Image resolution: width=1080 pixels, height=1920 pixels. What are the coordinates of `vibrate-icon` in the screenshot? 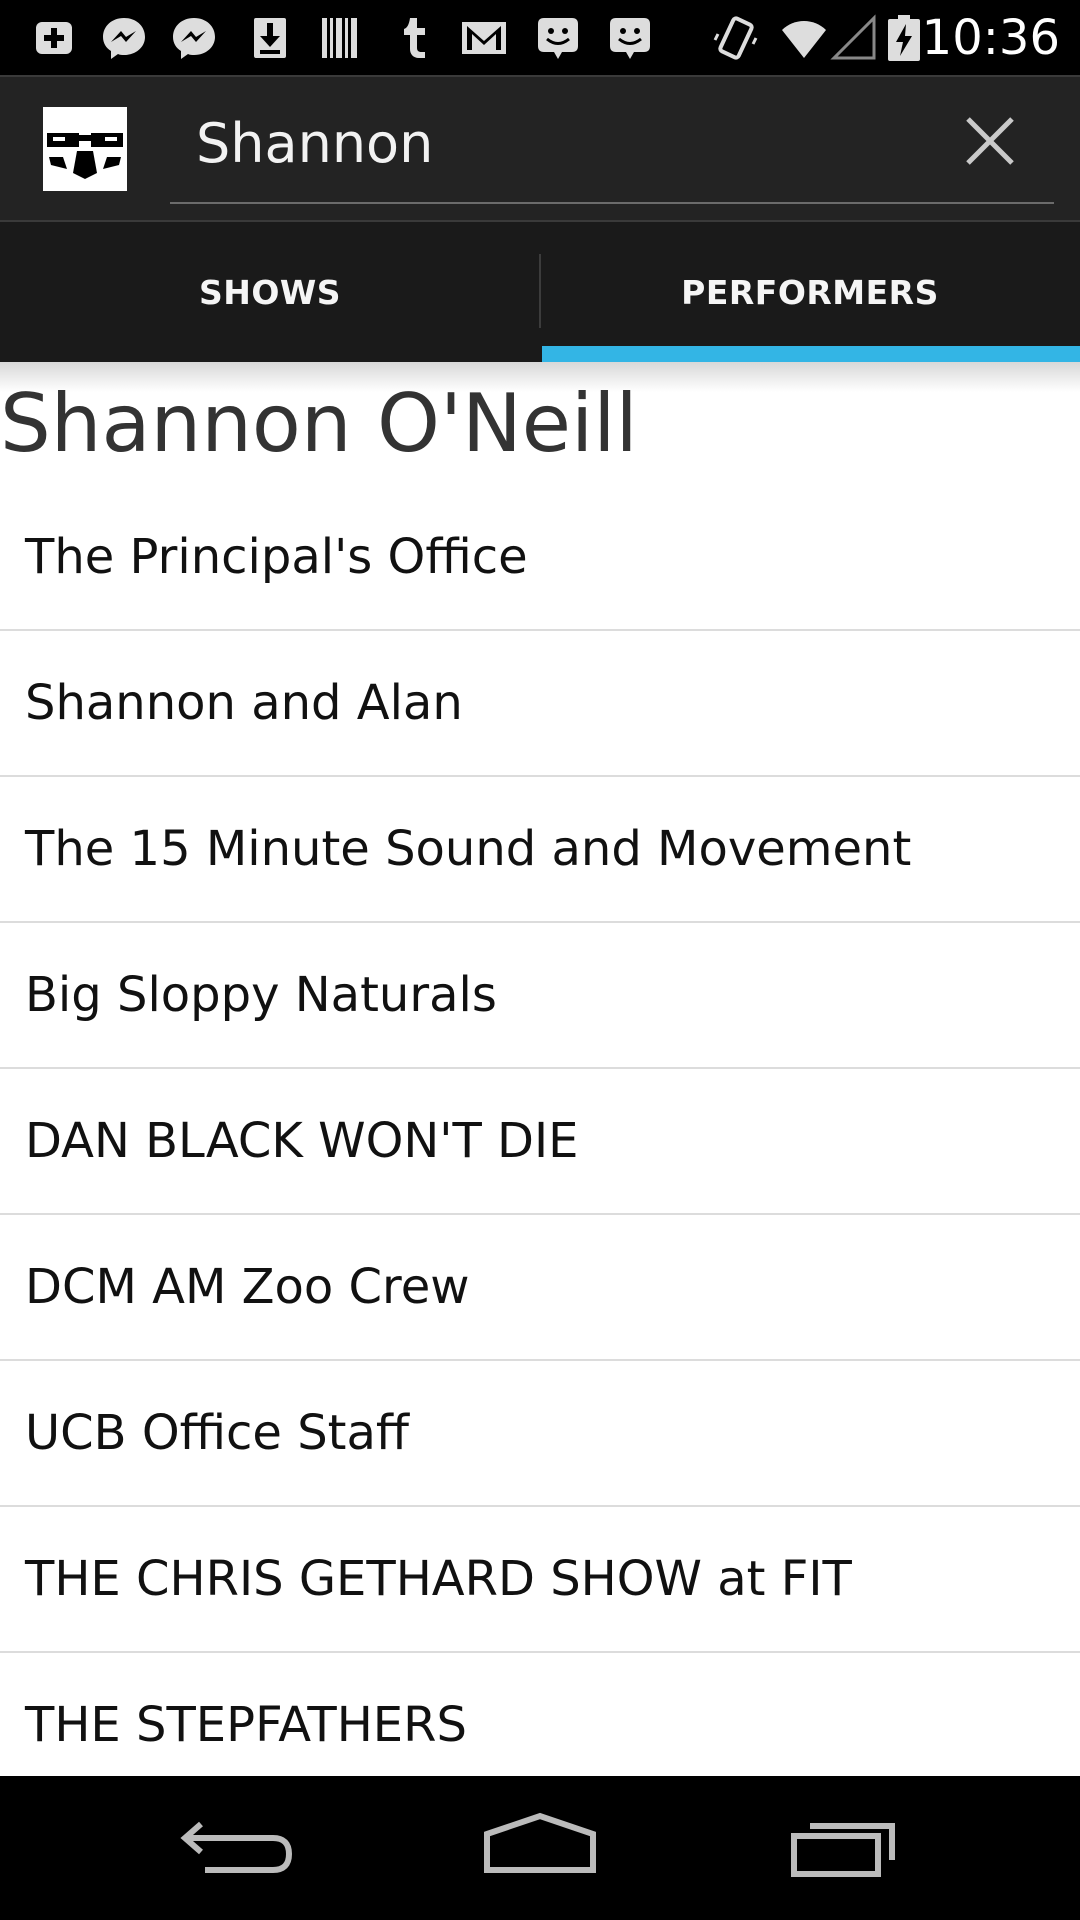 It's located at (735, 38).